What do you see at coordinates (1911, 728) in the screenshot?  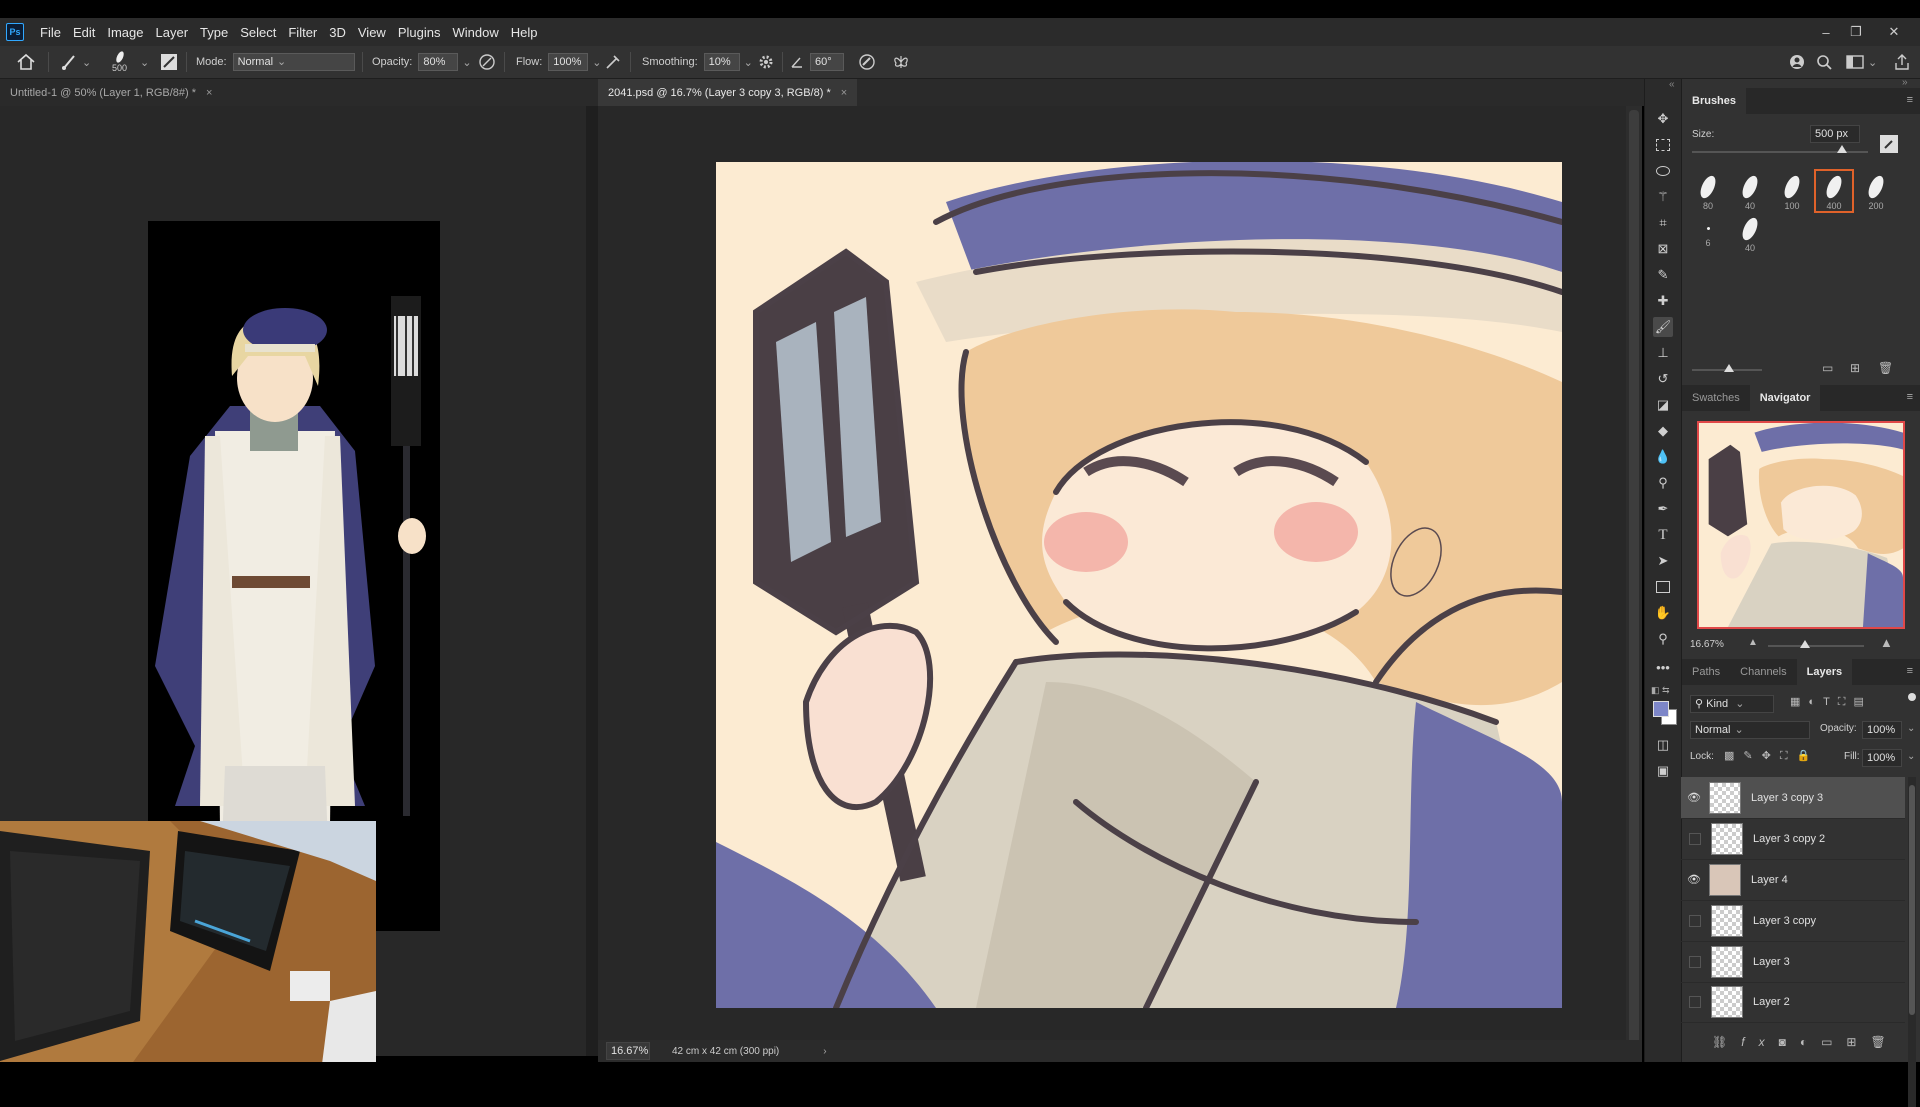 I see `layer-opacity-dropdown-icon: ⌄` at bounding box center [1911, 728].